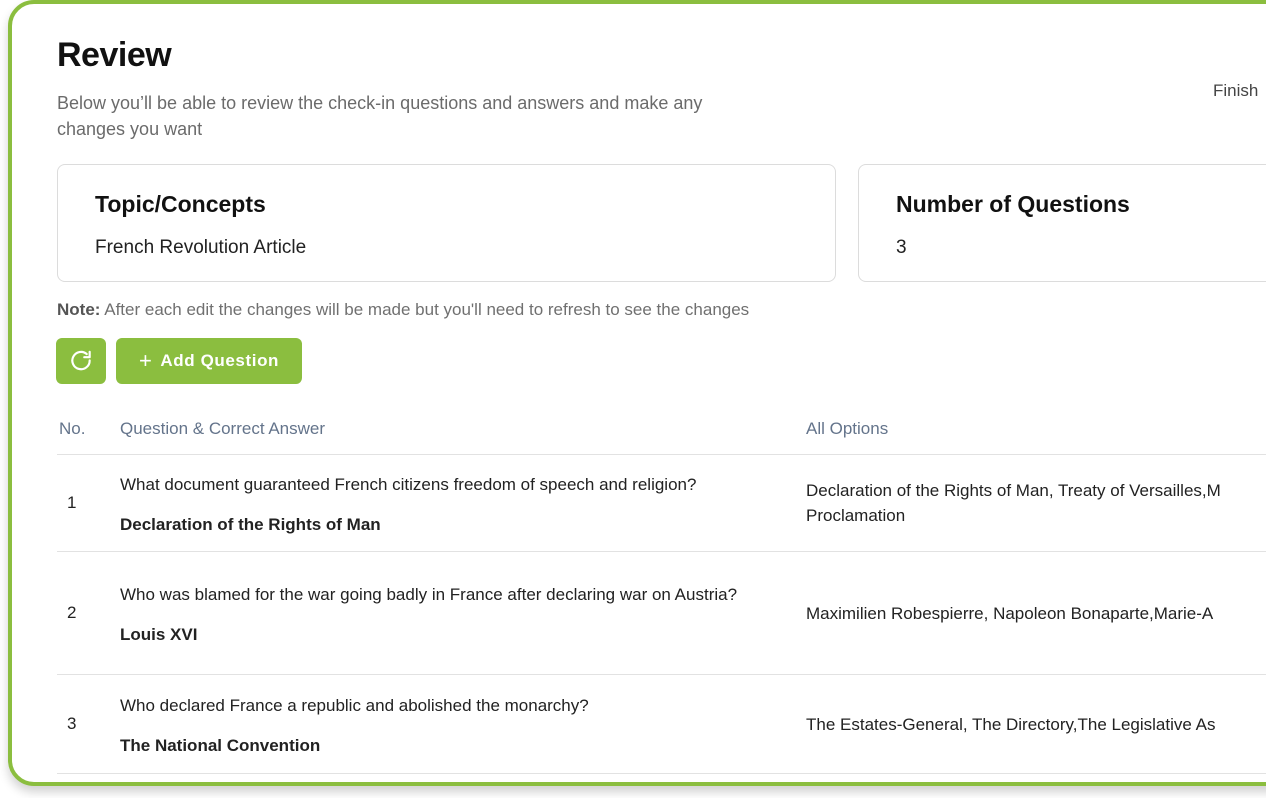 The width and height of the screenshot is (1266, 798). Describe the element at coordinates (201, 247) in the screenshot. I see `topic-value: French Revolution Article` at that location.